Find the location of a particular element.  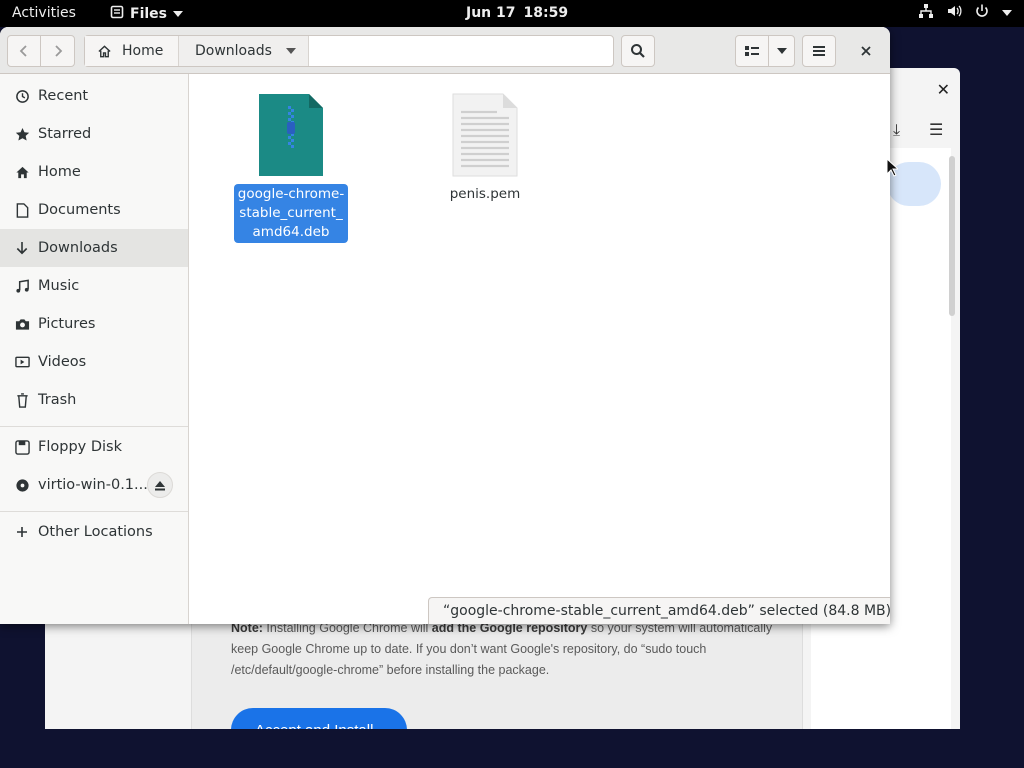

sidebar-item-label: Downloads is located at coordinates (78, 248).